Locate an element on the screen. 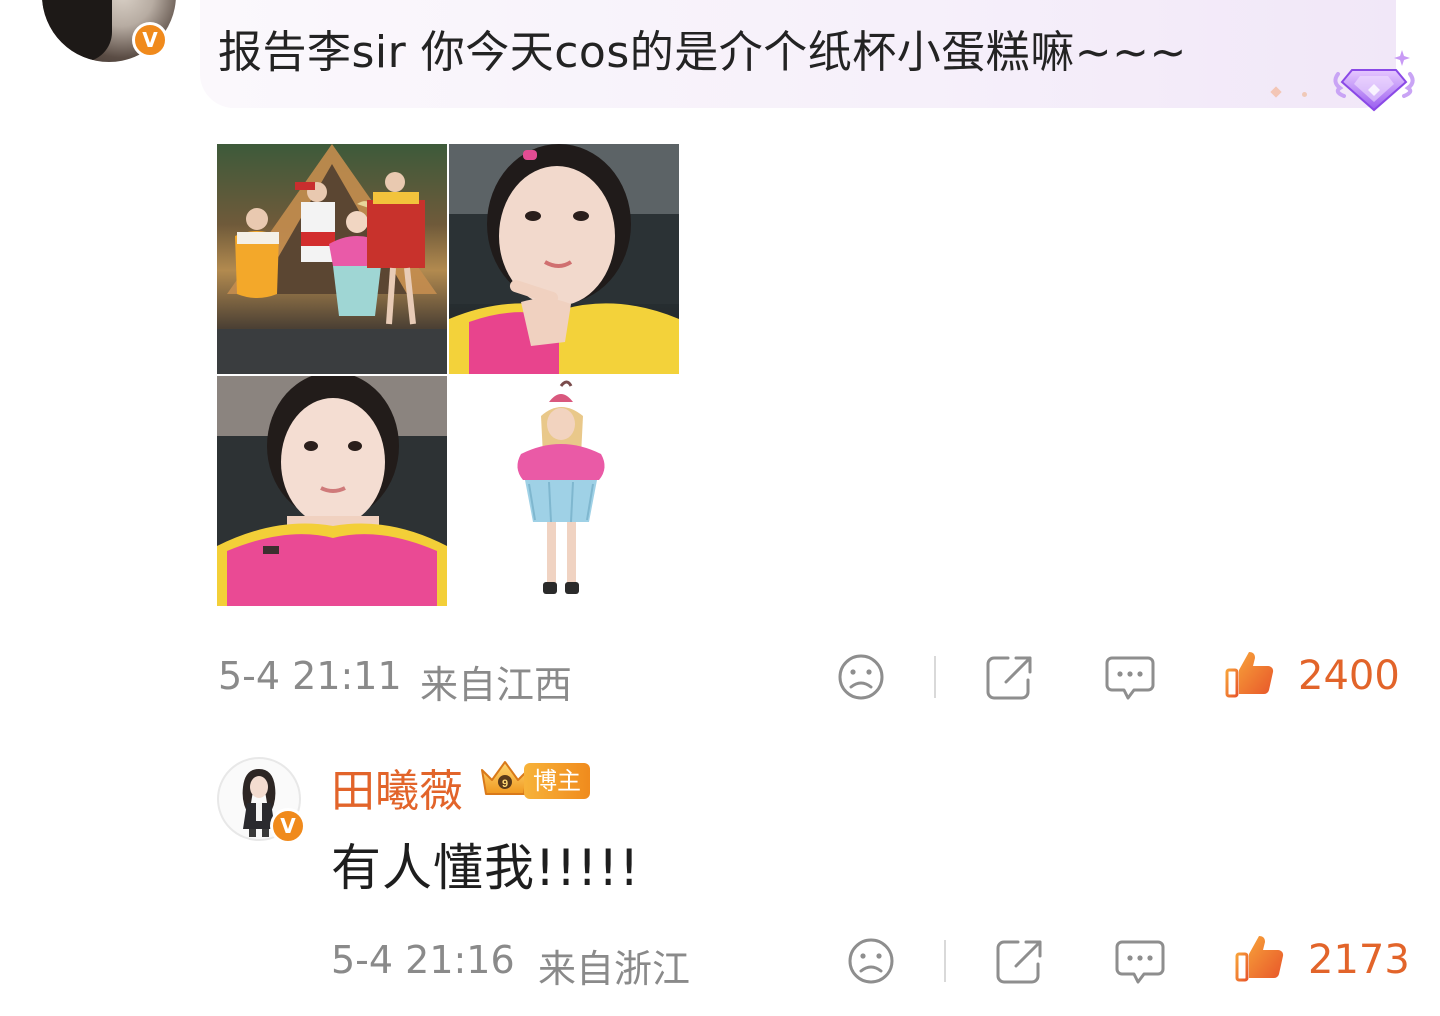 This screenshot has width=1440, height=1016. comment-timestamp: 5-4 21:11 is located at coordinates (310, 676).